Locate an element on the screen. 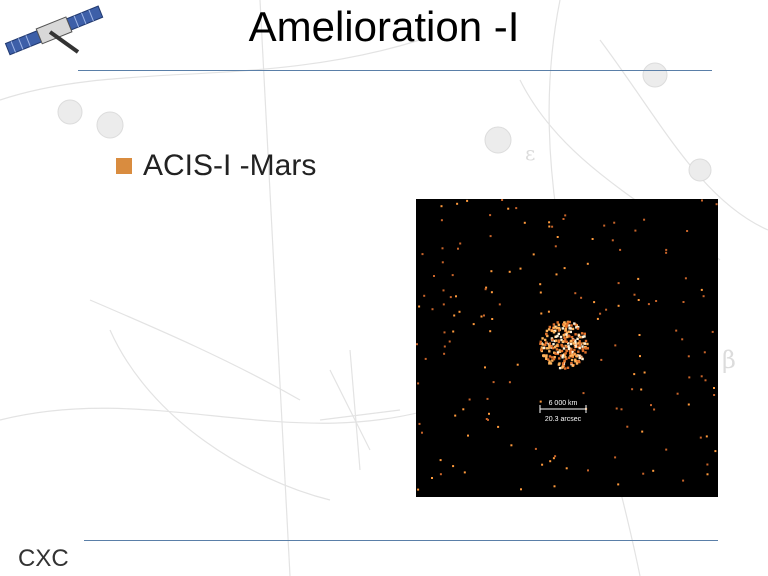  scale-angle-label: 20.3 arcsec is located at coordinates (563, 419).